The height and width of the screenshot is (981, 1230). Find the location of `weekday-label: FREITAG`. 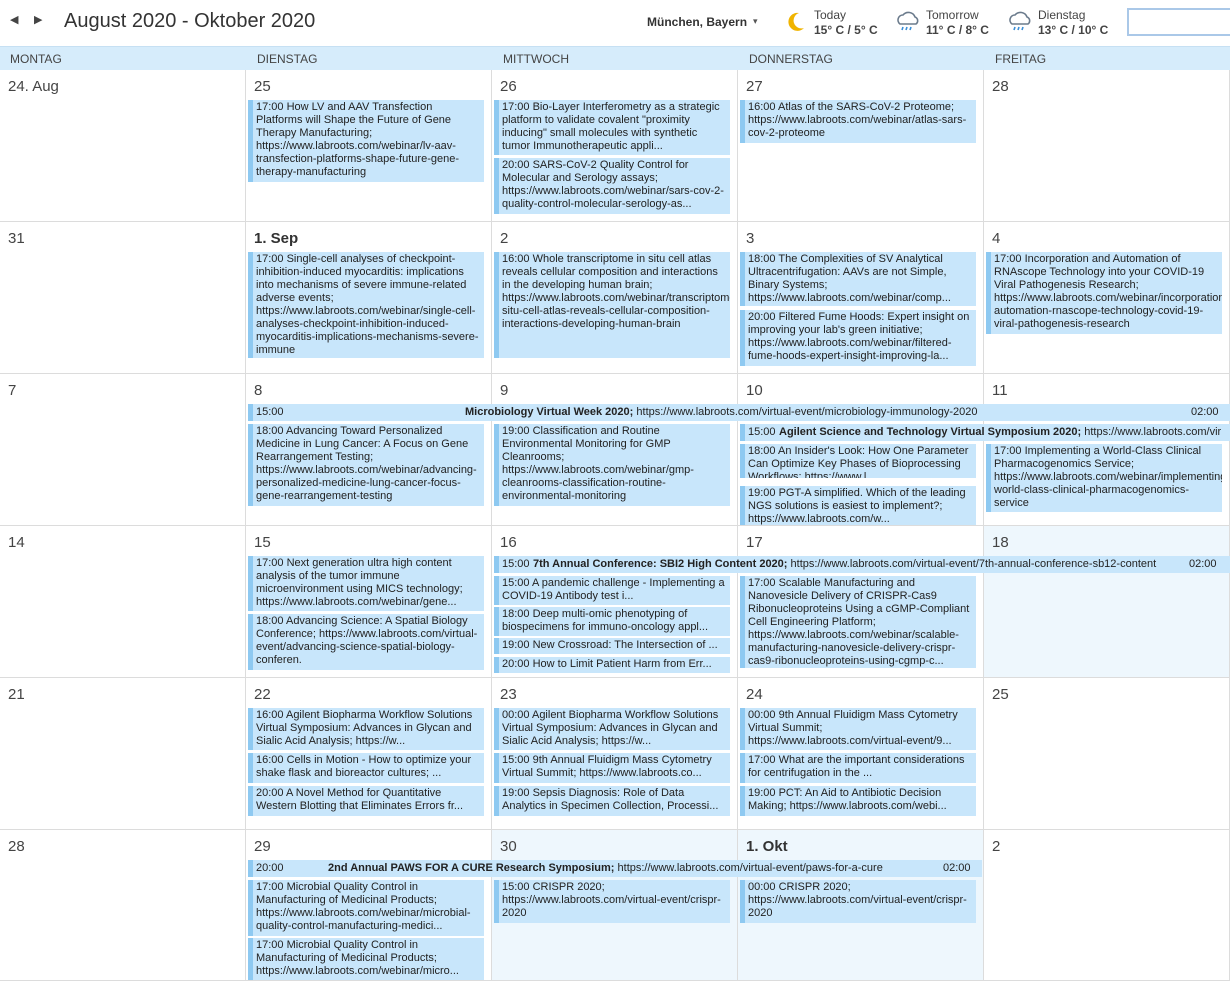

weekday-label: FREITAG is located at coordinates (1021, 59).